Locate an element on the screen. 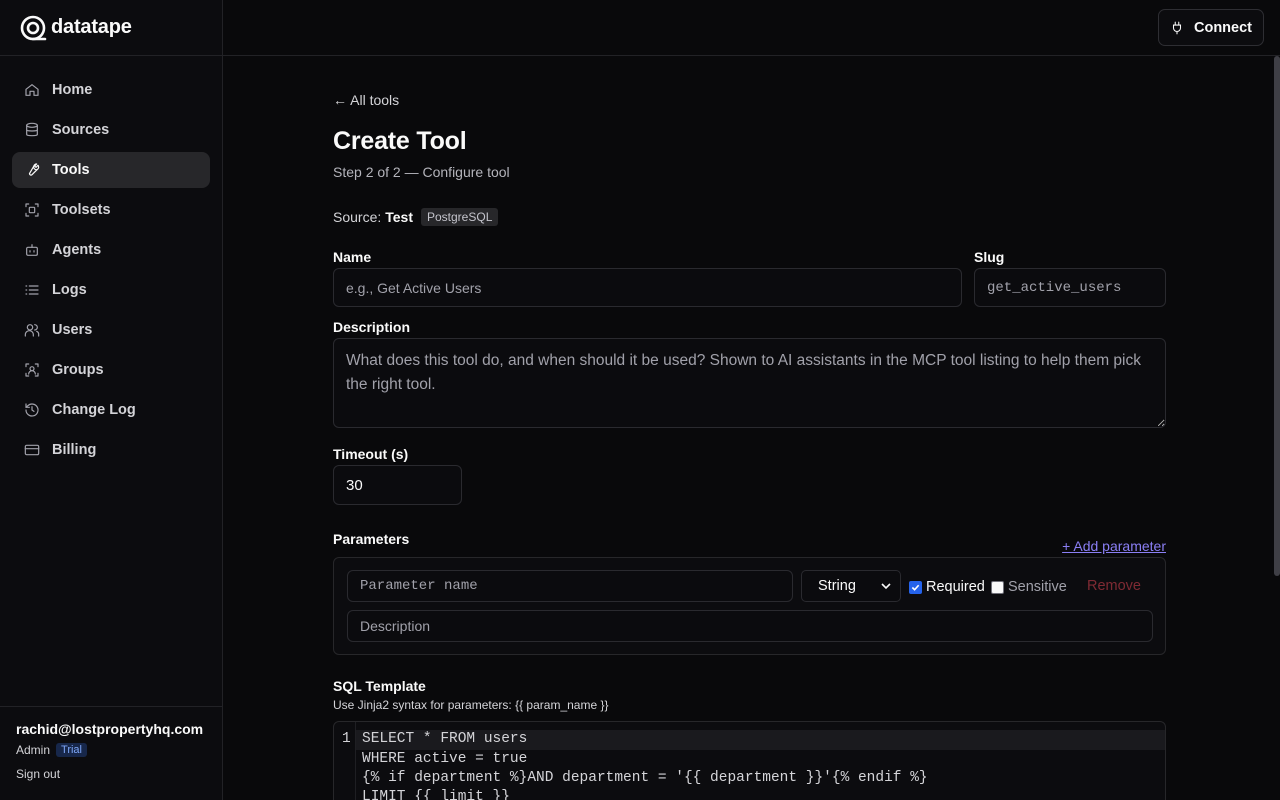 This screenshot has height=800, width=1280. sensitive-checkbox-group: Sensitive is located at coordinates (1029, 587).